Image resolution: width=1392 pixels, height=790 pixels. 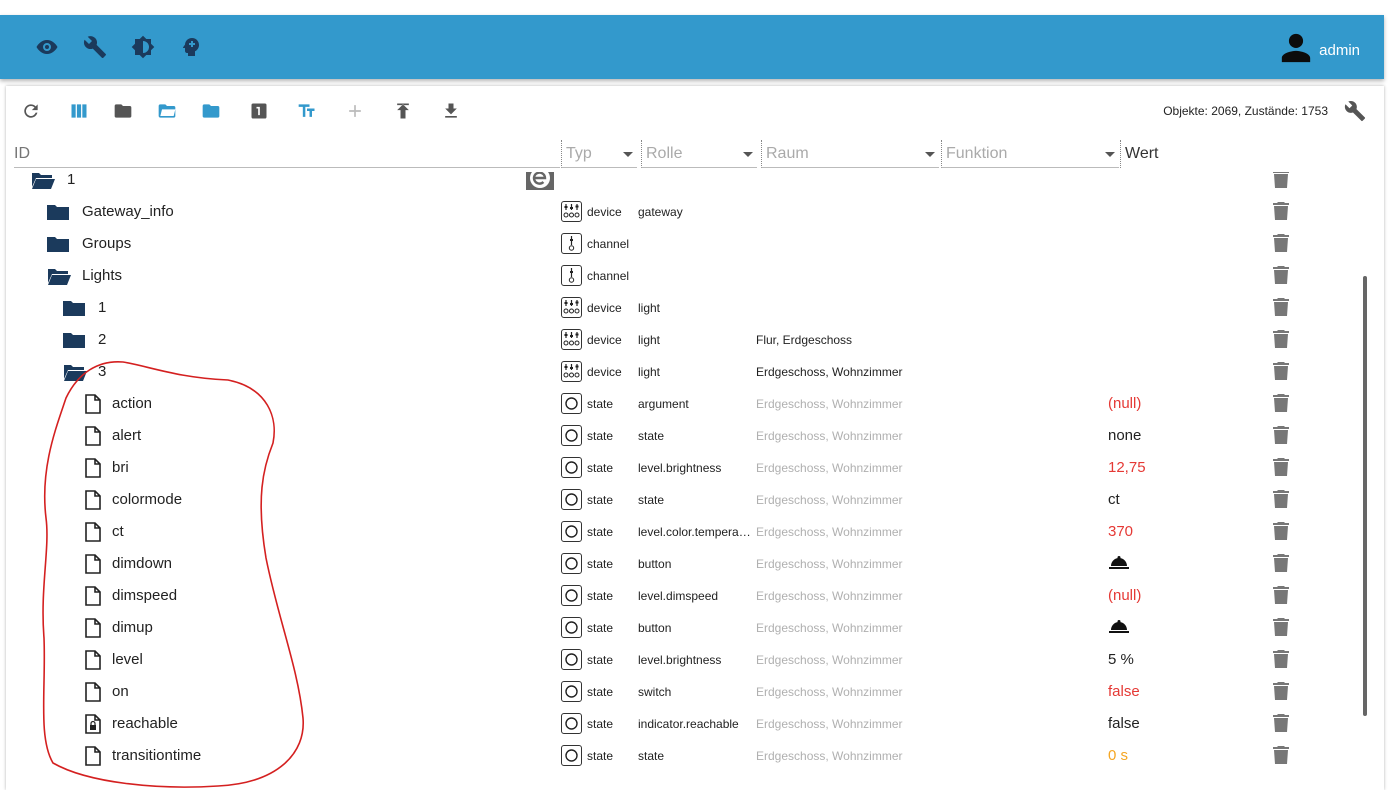 What do you see at coordinates (403, 111) in the screenshot?
I see `upload-icon` at bounding box center [403, 111].